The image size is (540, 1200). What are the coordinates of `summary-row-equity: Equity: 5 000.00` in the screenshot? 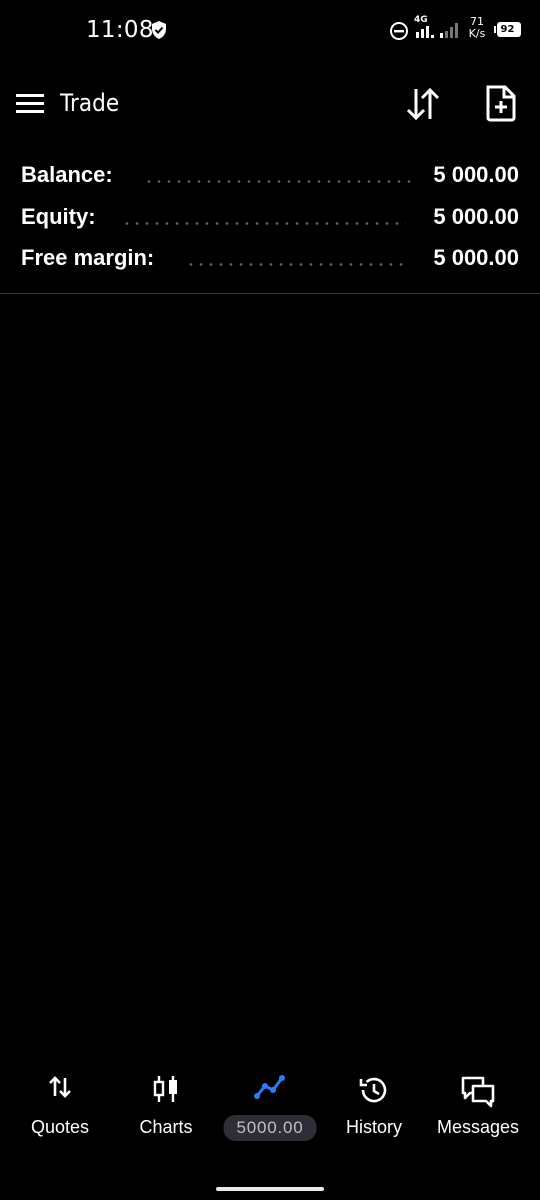 It's located at (270, 220).